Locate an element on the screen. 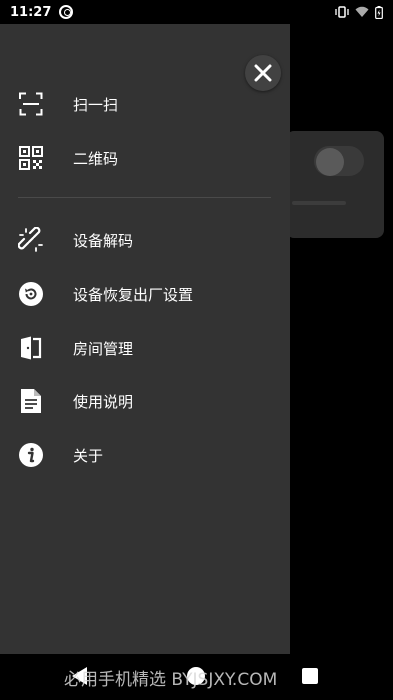  app-notification-icon is located at coordinates (66, 12).